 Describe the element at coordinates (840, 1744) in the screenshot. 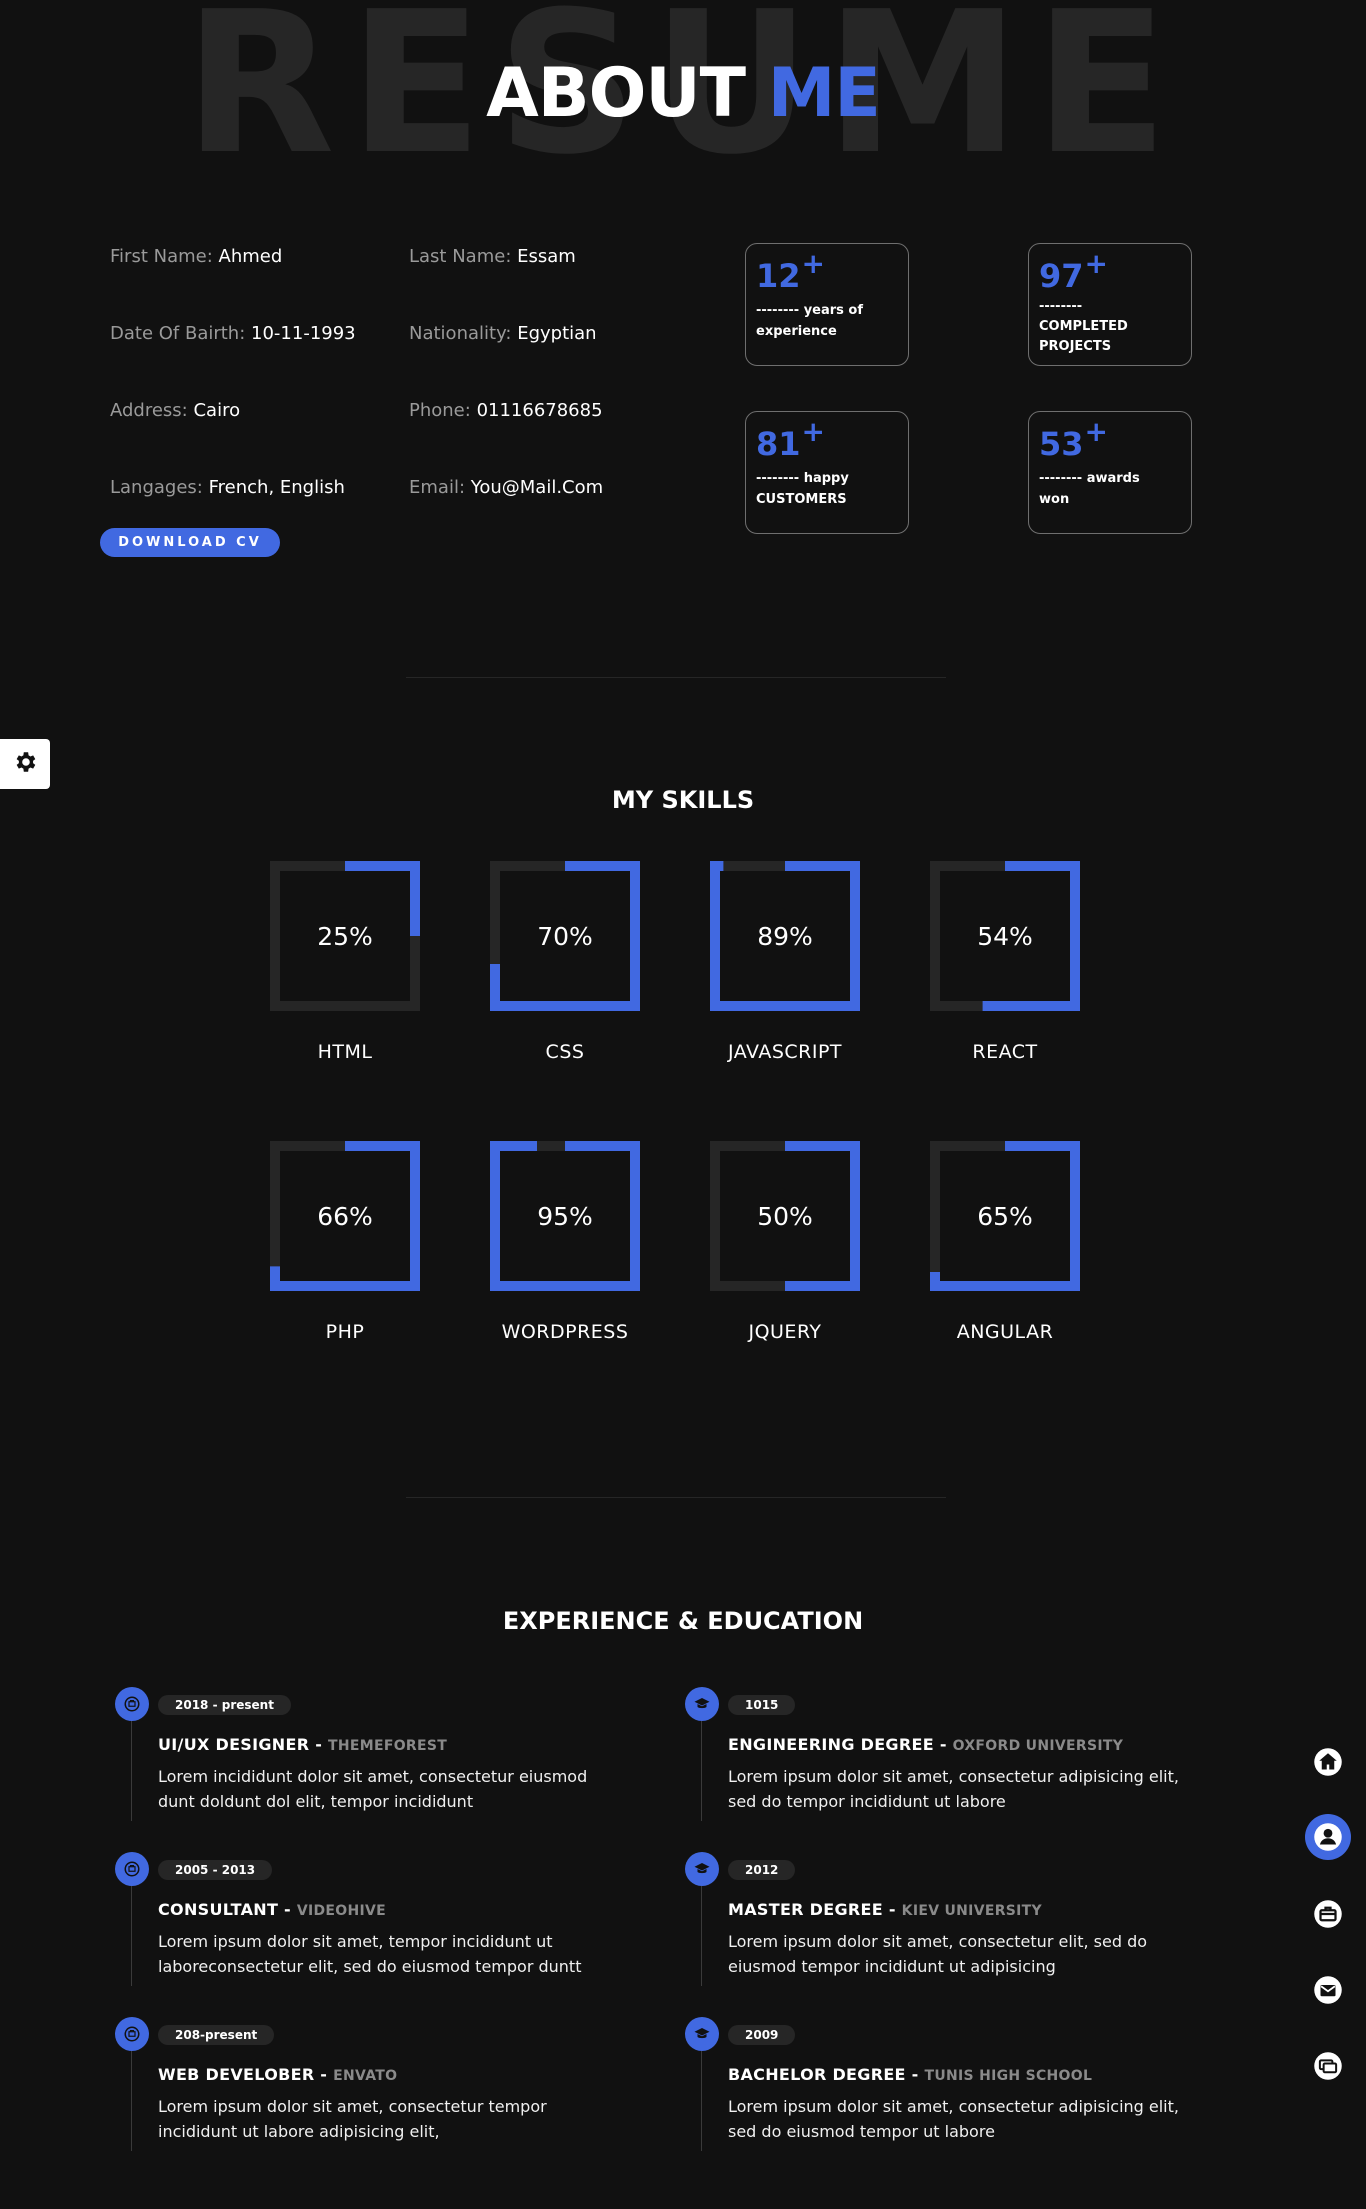

I see `timeline-role: ENGINEERING DEGREE -` at that location.